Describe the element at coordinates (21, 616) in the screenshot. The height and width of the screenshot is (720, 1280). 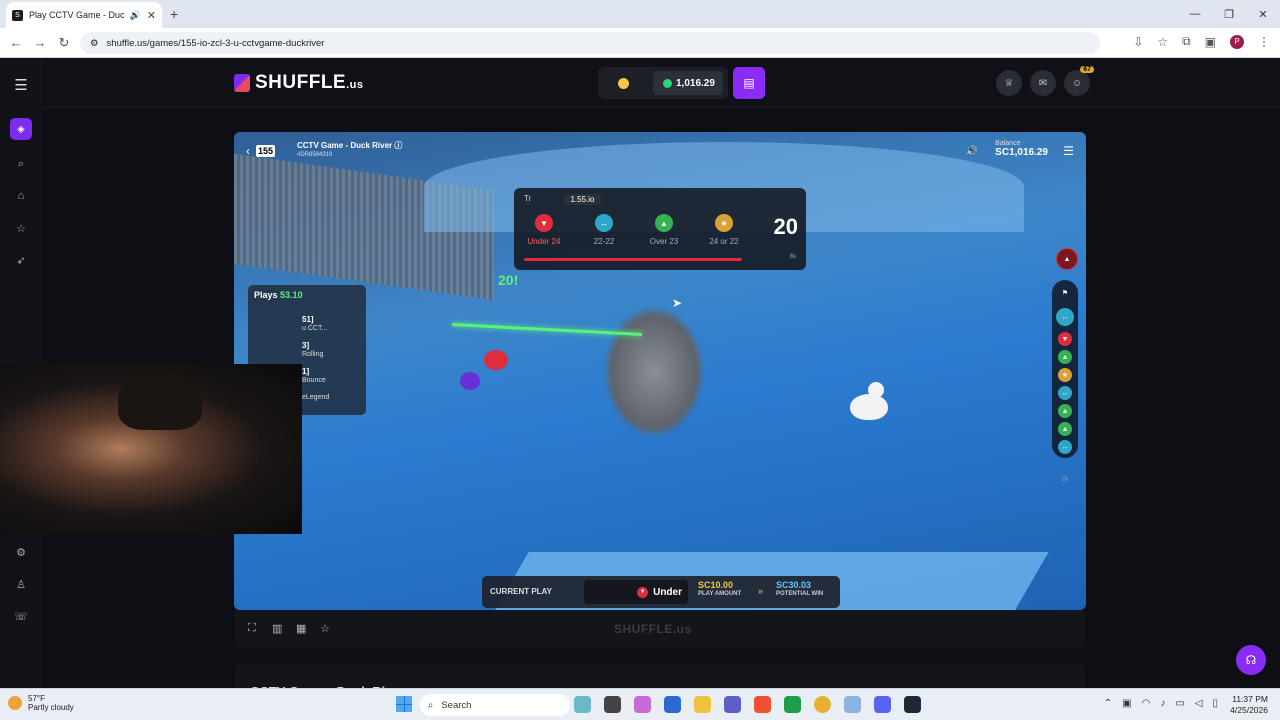
I see `support-icon: ☏` at that location.